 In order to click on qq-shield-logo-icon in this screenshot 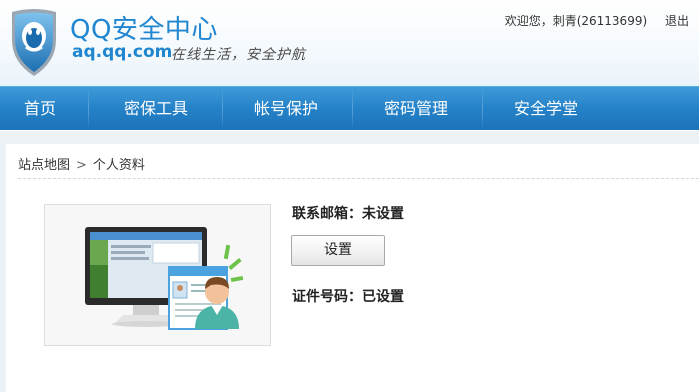, I will do `click(34, 42)`.